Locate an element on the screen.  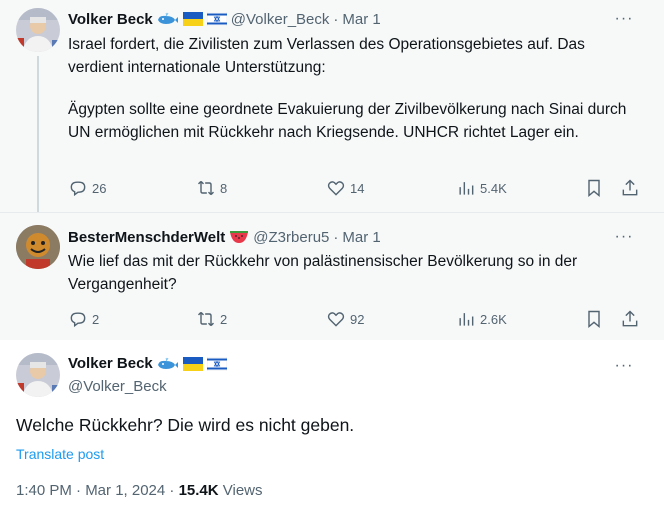
views-count: 5.4K is located at coordinates (493, 188).